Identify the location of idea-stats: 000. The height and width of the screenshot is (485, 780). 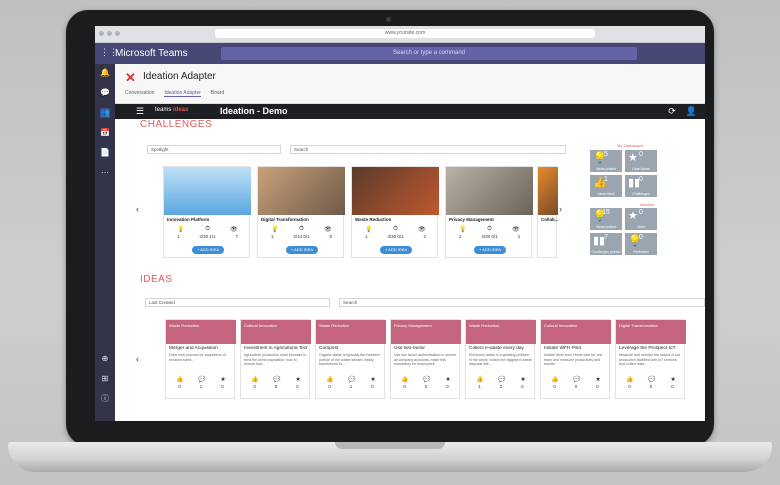
(276, 386).